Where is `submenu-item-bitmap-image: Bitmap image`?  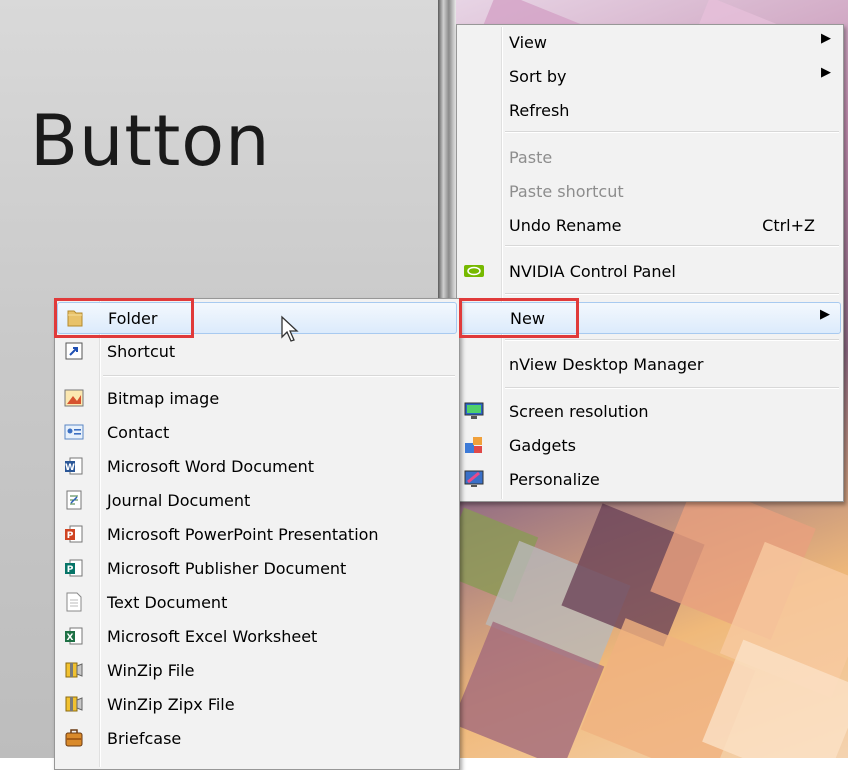
submenu-item-bitmap-image: Bitmap image is located at coordinates (257, 398).